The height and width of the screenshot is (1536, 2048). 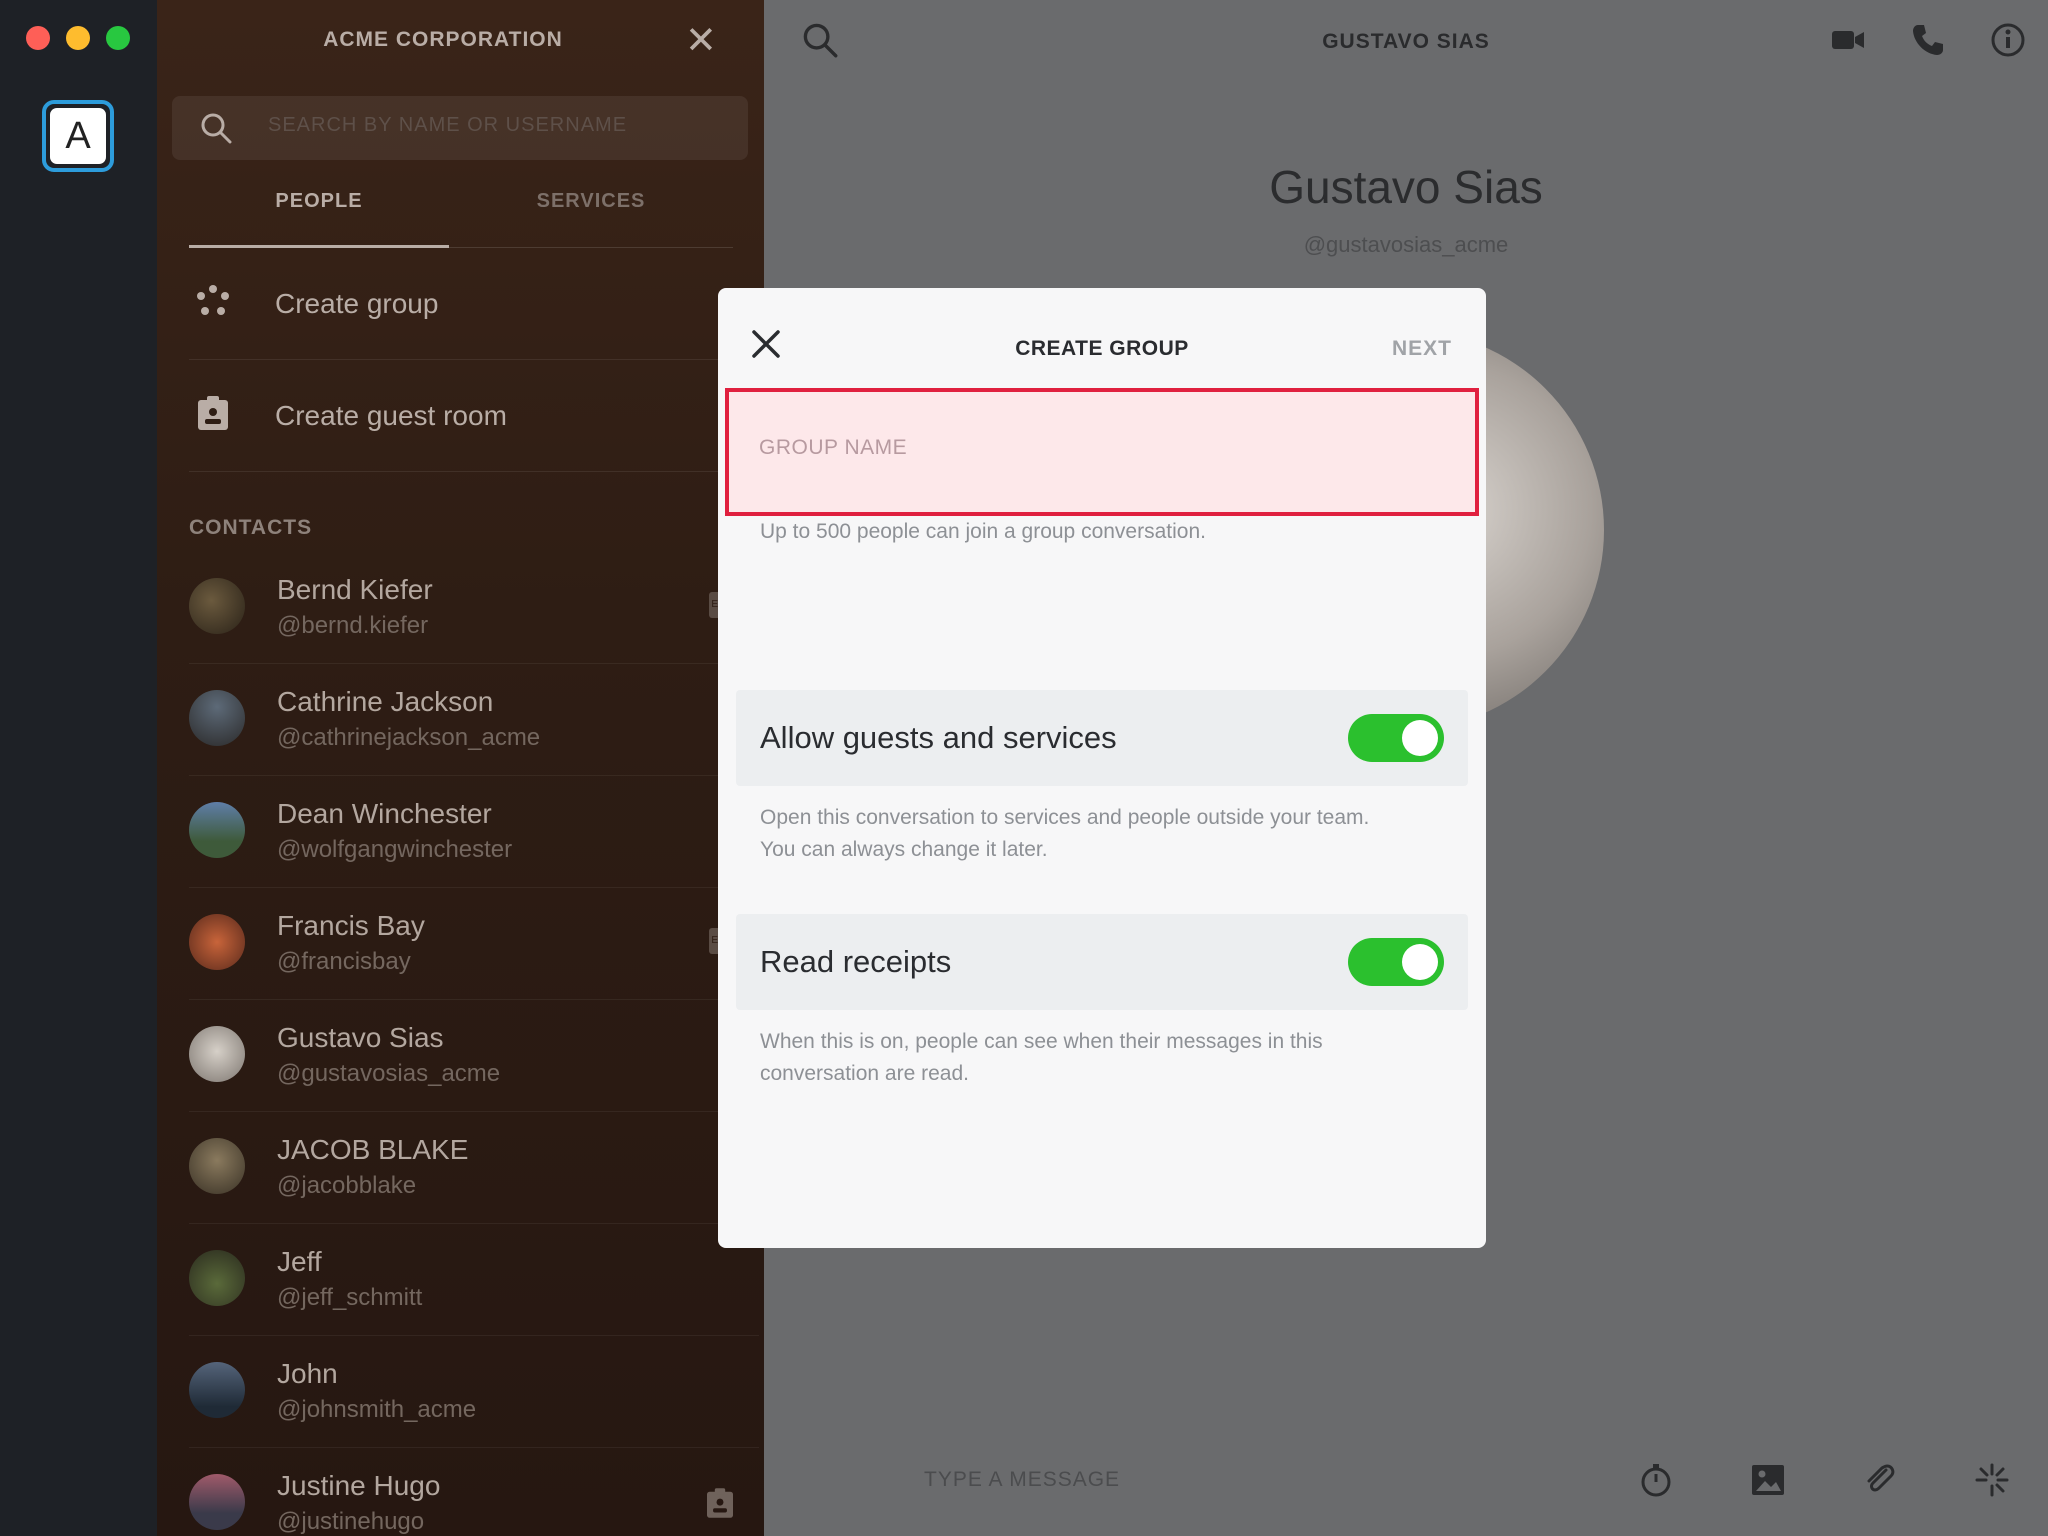 I want to click on contact-handle: @bernd.kiefer, so click(x=353, y=625).